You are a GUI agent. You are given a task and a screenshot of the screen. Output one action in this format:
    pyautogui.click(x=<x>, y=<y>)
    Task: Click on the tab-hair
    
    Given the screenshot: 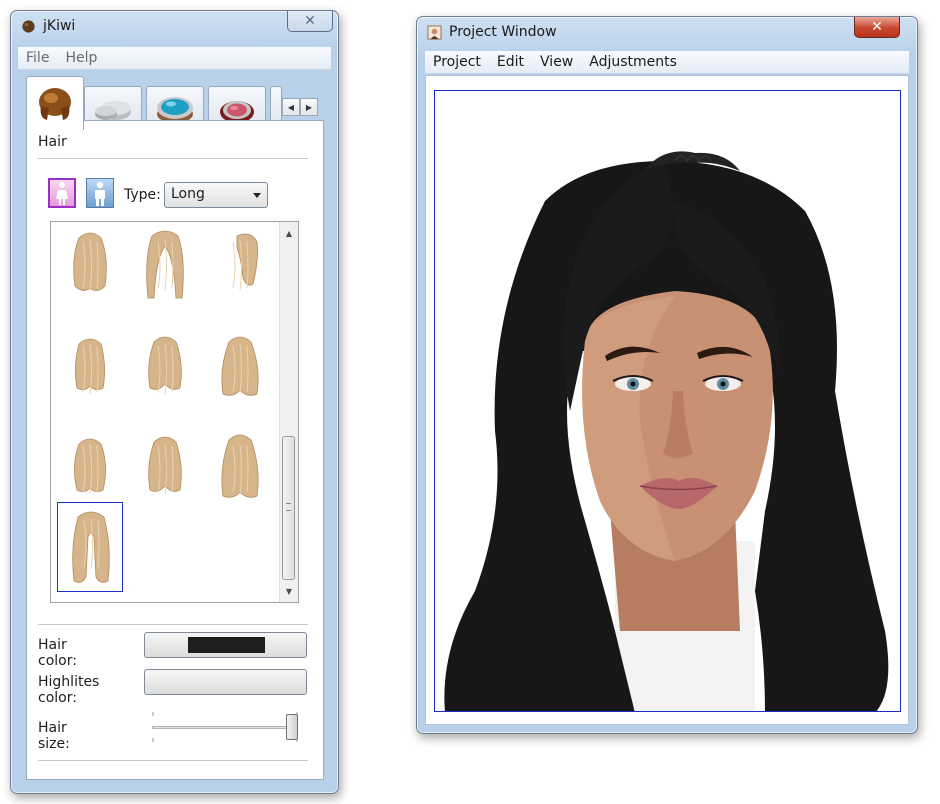 What is the action you would take?
    pyautogui.click(x=55, y=103)
    